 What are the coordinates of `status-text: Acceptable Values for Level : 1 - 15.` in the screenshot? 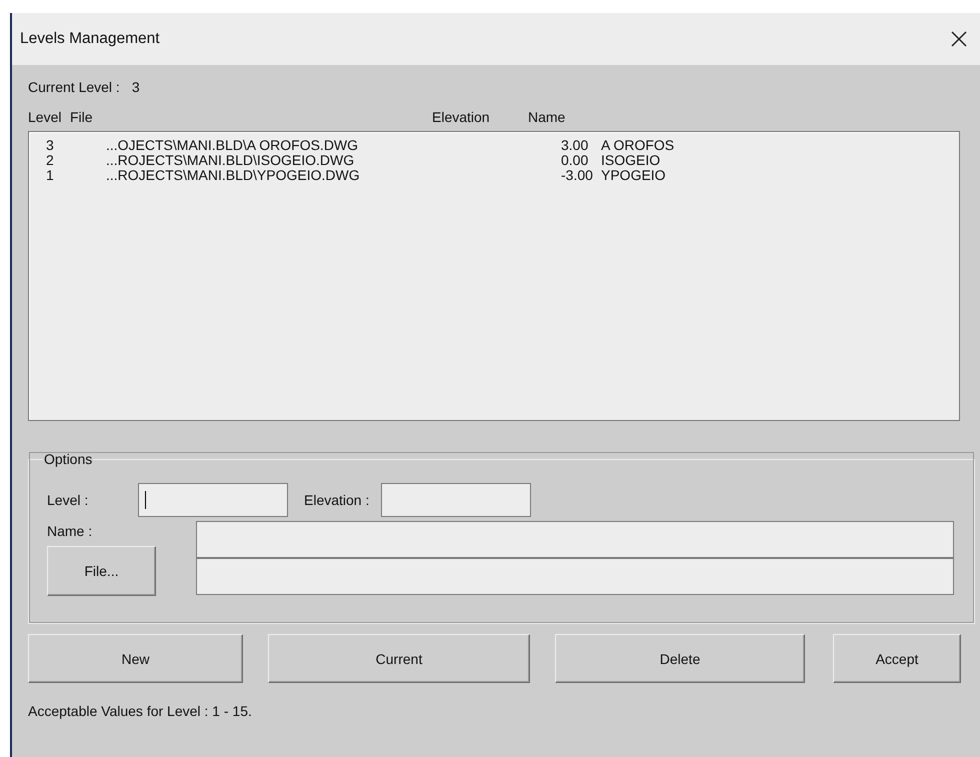 It's located at (140, 711).